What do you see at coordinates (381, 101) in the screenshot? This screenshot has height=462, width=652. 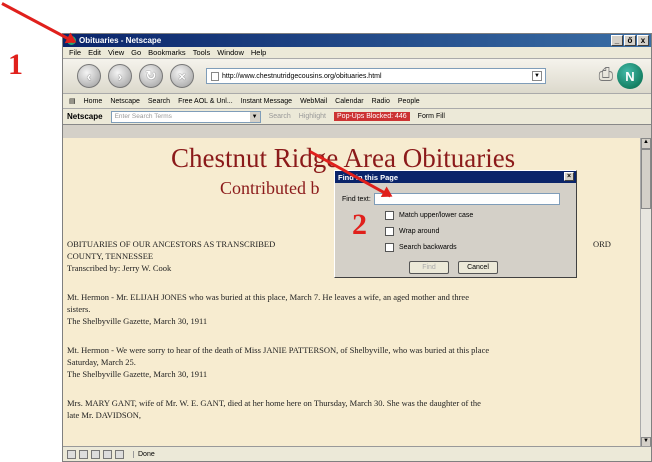 I see `bookmark-radio: Radio` at bounding box center [381, 101].